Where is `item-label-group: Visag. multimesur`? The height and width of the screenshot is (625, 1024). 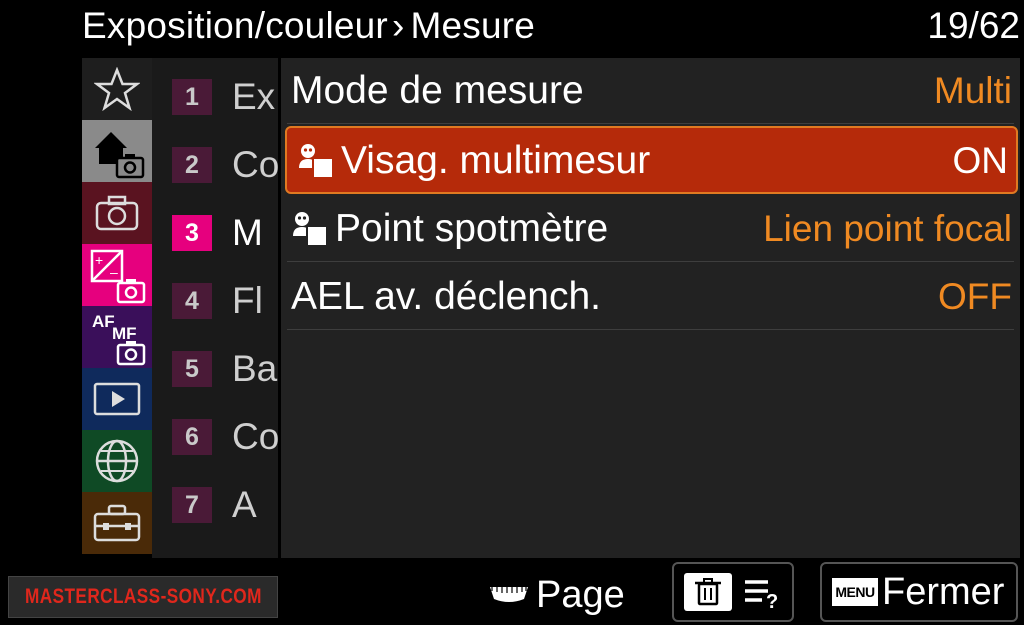
item-label-group: Visag. multimesur is located at coordinates (473, 161).